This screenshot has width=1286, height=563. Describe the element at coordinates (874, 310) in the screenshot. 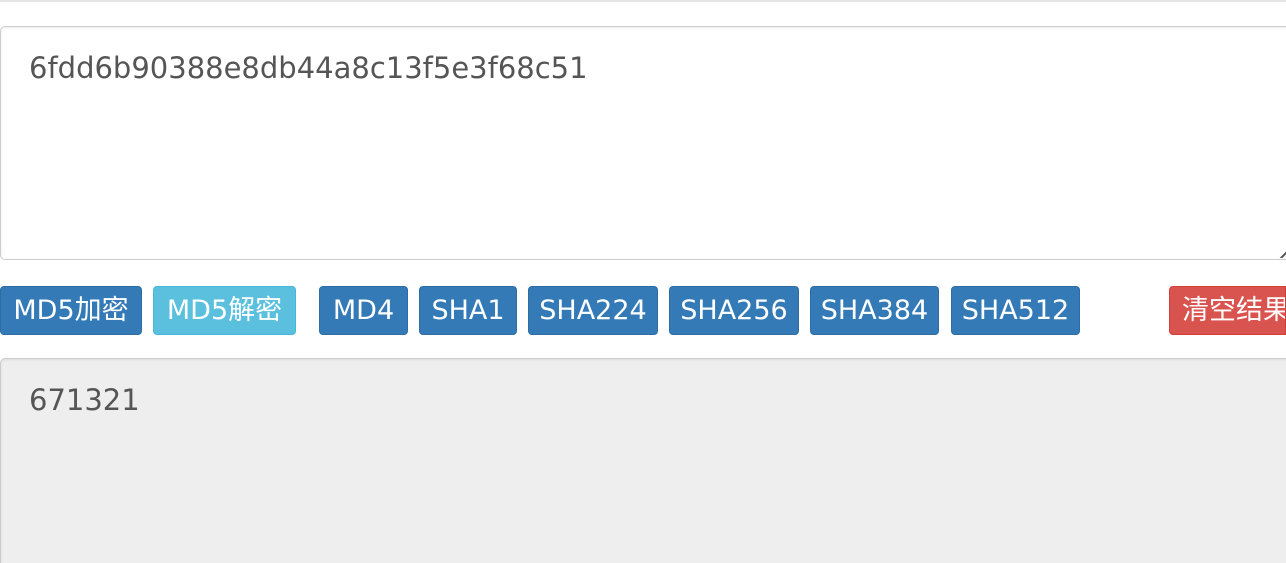

I see `sha384-button: SHA384` at that location.